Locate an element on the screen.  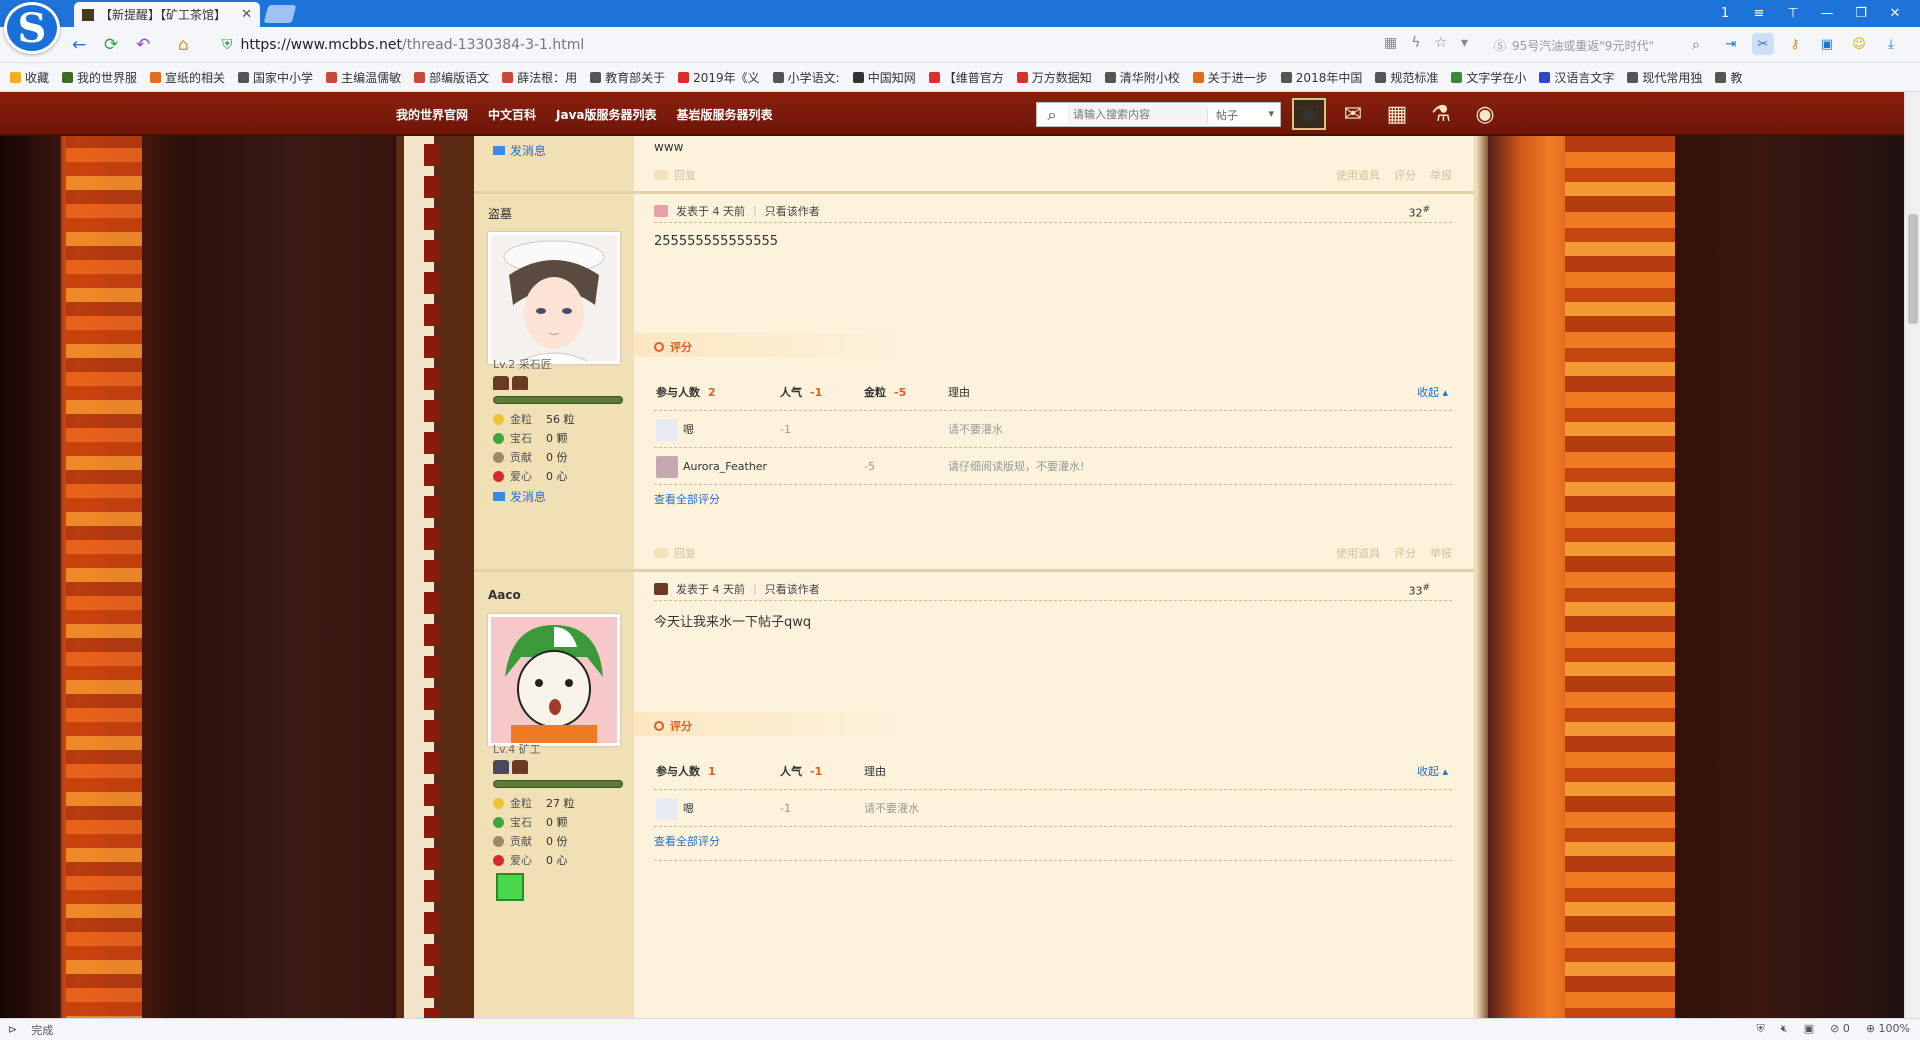
bookmark-item: 规范标准 is located at coordinates (1406, 77).